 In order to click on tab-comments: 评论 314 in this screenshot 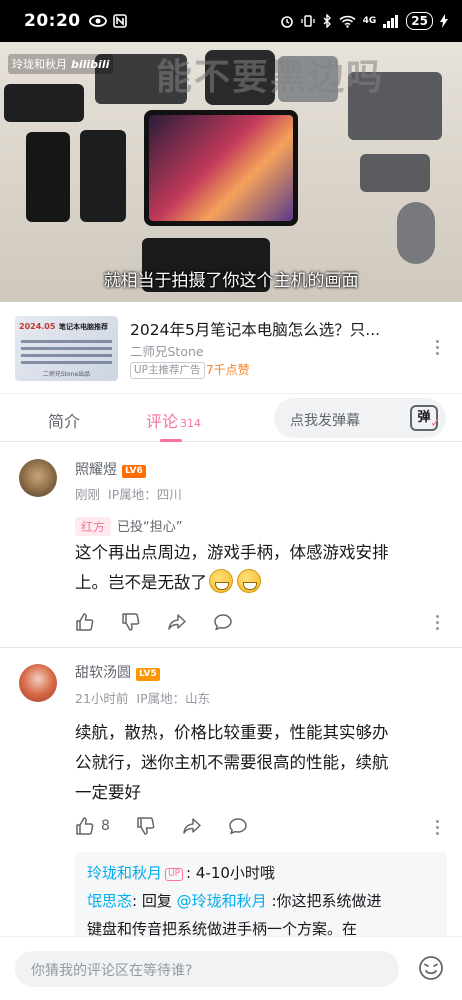, I will do `click(173, 420)`.